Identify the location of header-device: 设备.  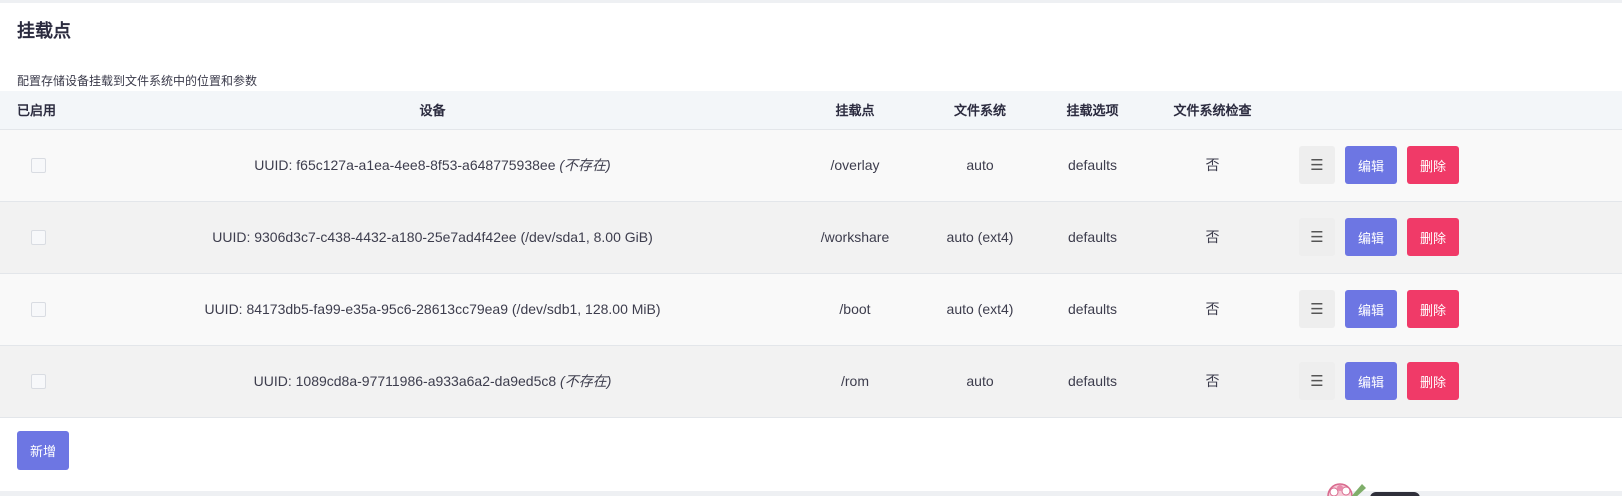
(432, 110).